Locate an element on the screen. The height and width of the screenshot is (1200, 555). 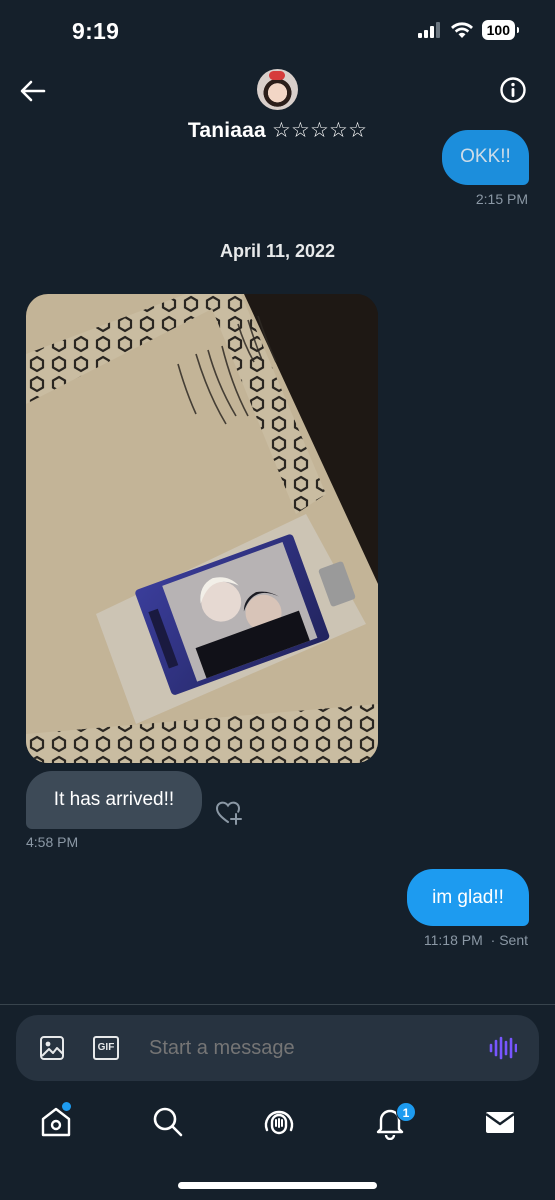
wifi-icon is located at coordinates (461, 30).